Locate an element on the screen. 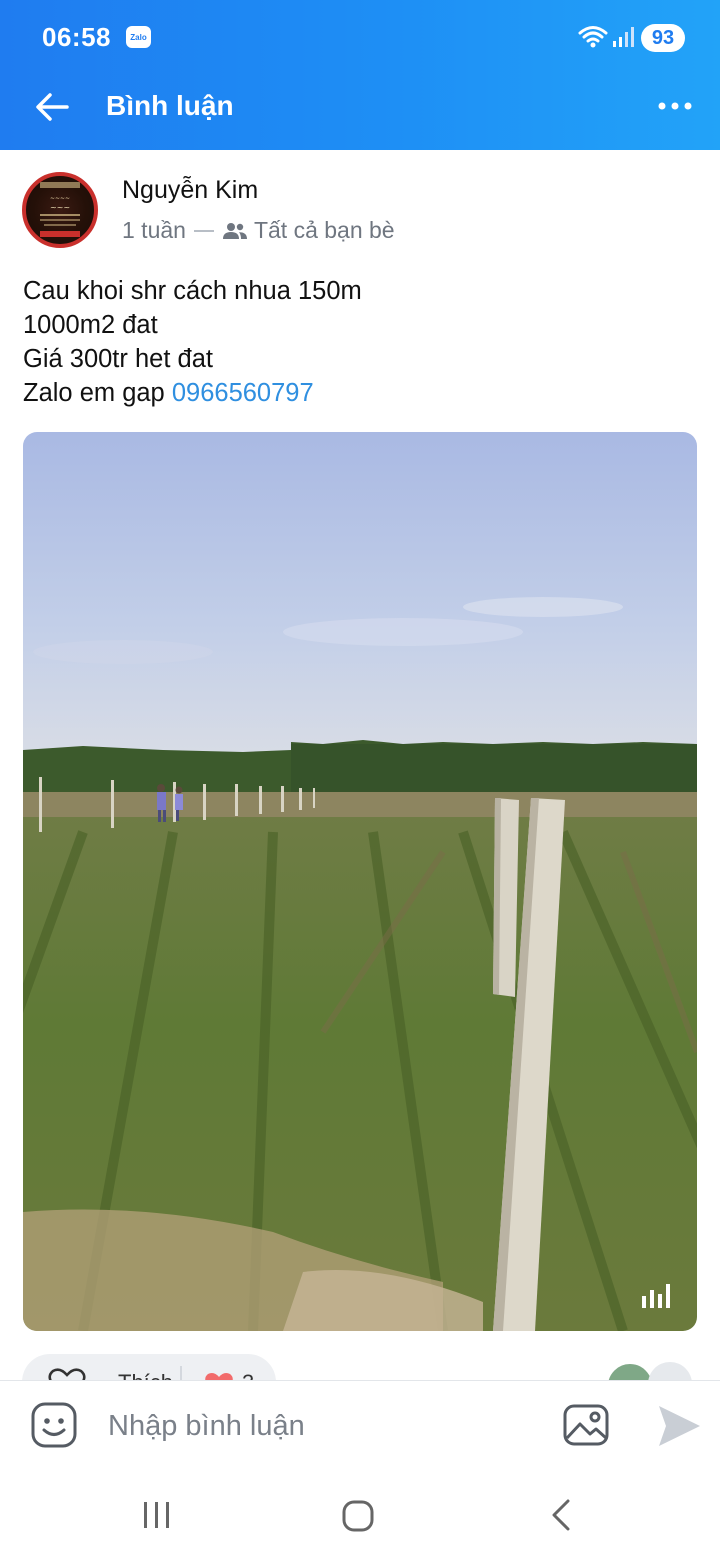 The width and height of the screenshot is (720, 1560). heart-outline-icon is located at coordinates (67, 1374).